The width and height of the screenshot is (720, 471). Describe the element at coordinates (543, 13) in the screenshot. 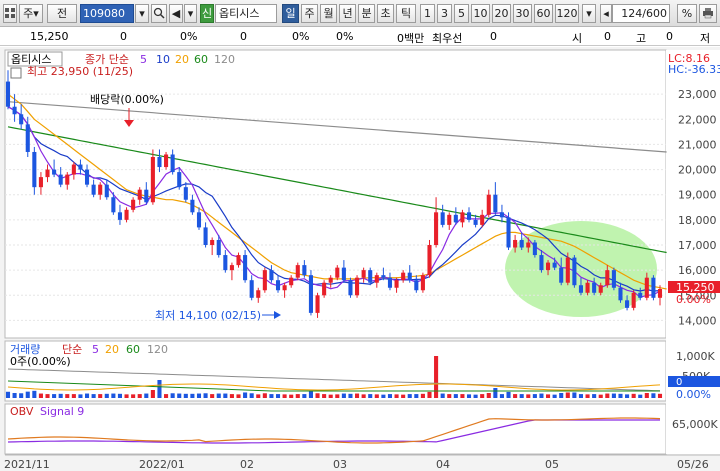

I see `interval-60: 60` at that location.